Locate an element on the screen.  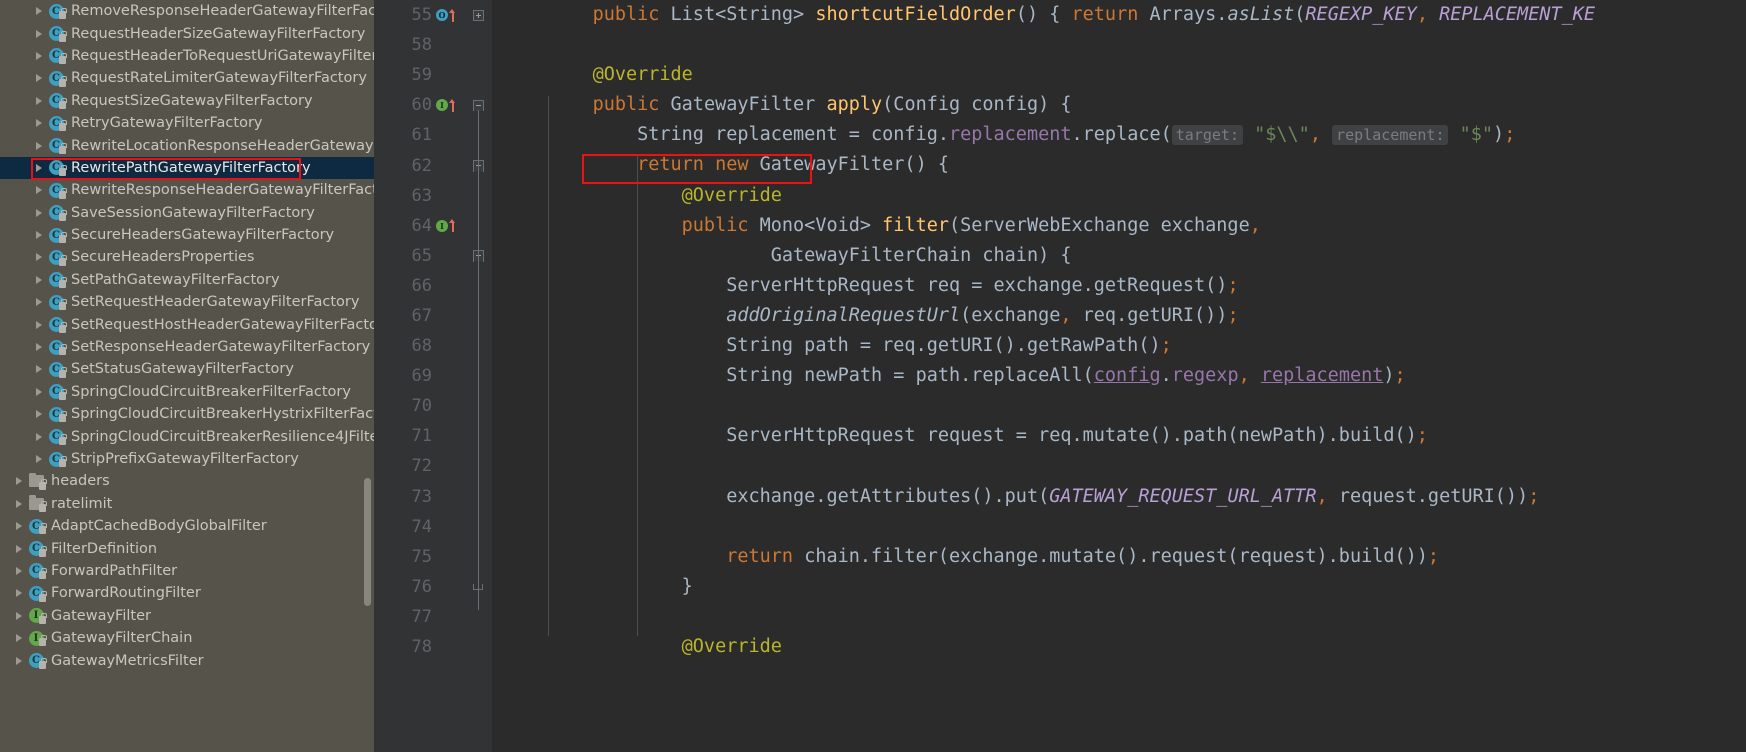
gutter-row: 64 I is located at coordinates (419, 226).